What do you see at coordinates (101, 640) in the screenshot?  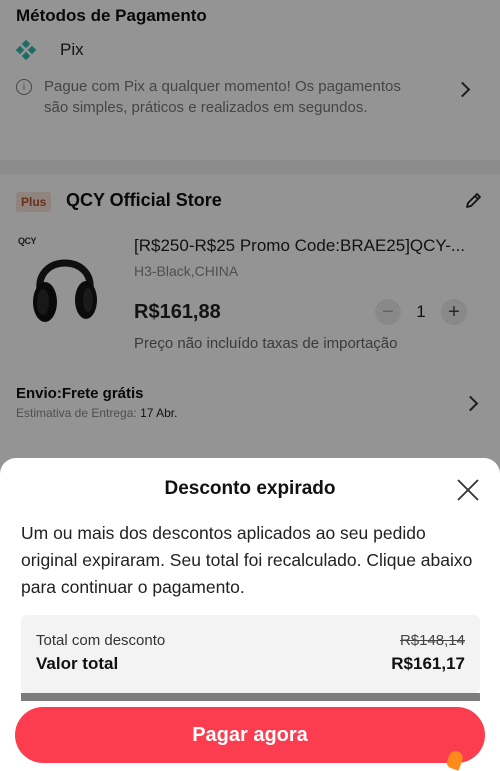 I see `discount-total-label: Total com desconto` at bounding box center [101, 640].